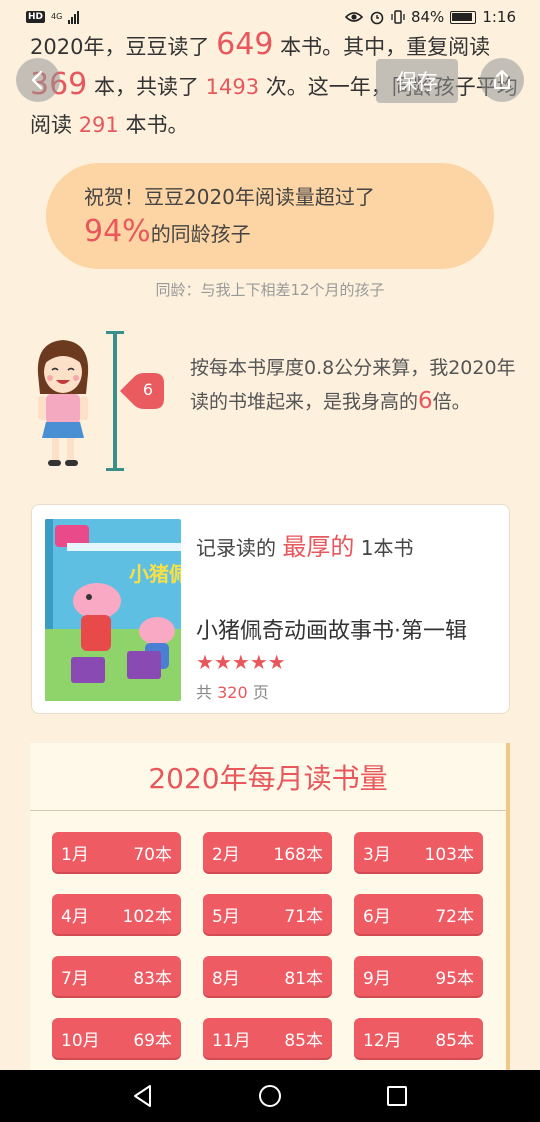 Image resolution: width=540 pixels, height=1122 pixels. What do you see at coordinates (398, 17) in the screenshot?
I see `vibrate-icon` at bounding box center [398, 17].